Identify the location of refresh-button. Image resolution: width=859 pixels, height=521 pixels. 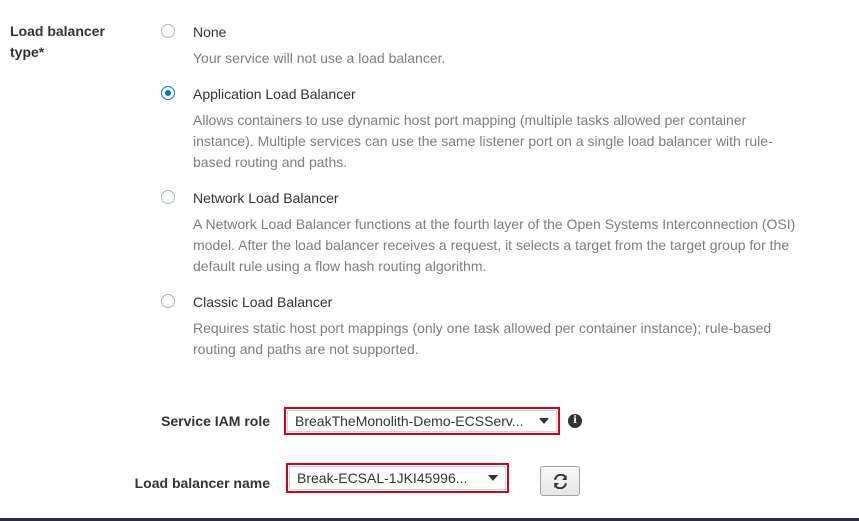
(560, 481).